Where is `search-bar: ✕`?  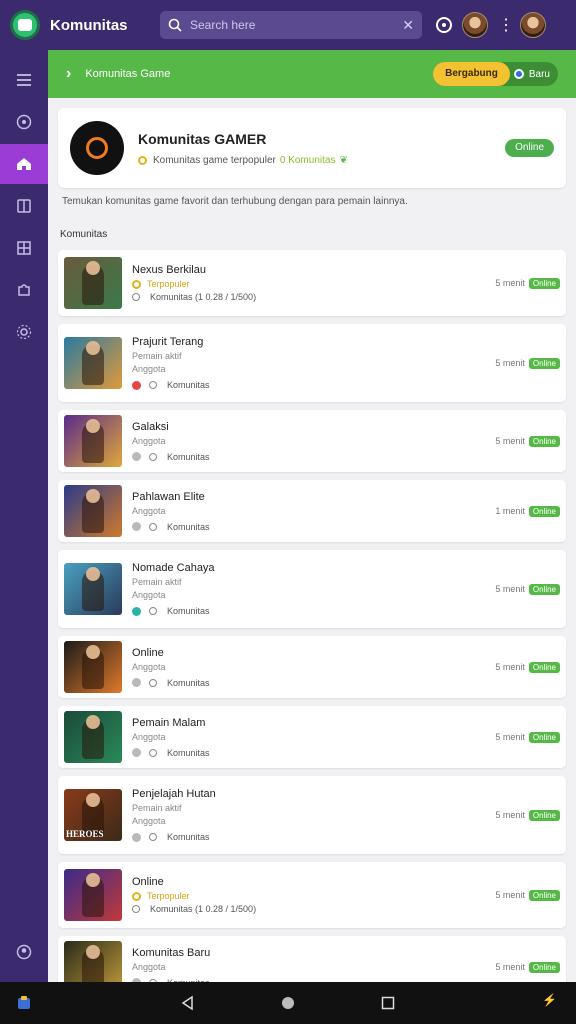 search-bar: ✕ is located at coordinates (291, 25).